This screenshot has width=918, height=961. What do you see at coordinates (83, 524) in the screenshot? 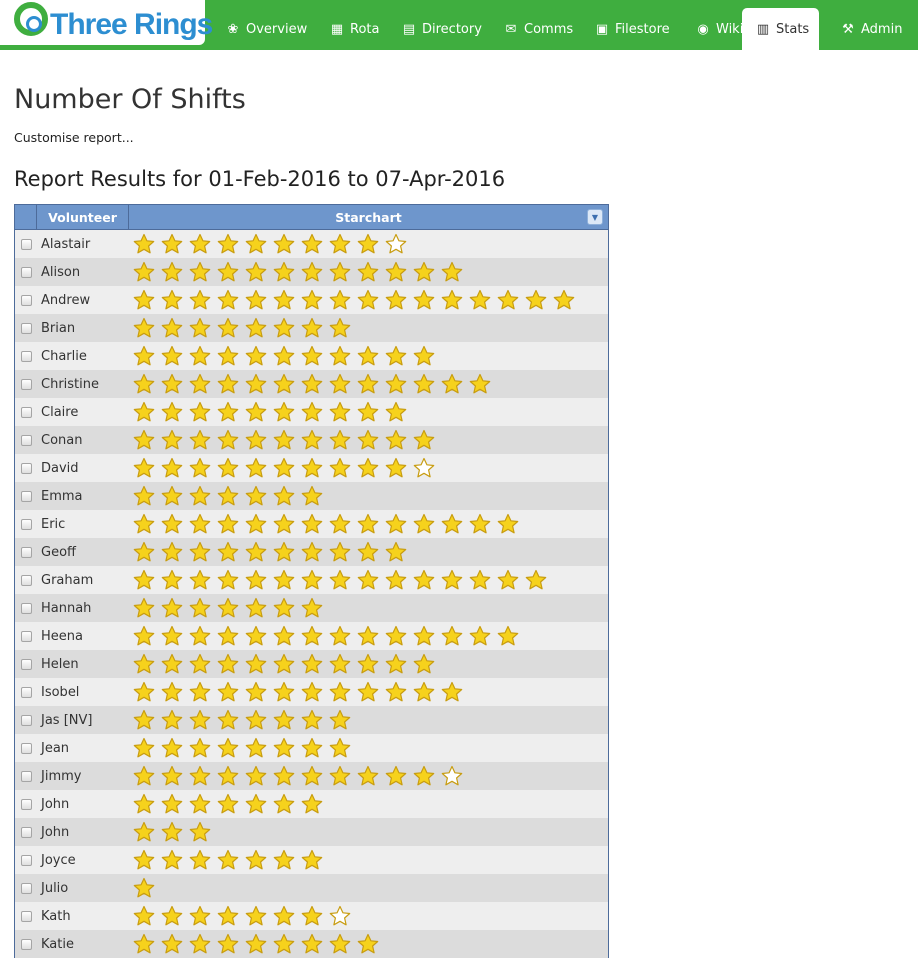
I see `volunteer-name: Eric` at bounding box center [83, 524].